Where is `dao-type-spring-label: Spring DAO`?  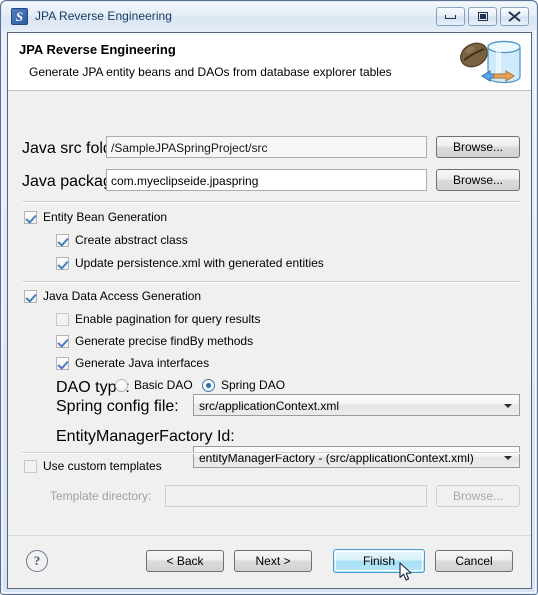
dao-type-spring-label: Spring DAO is located at coordinates (253, 385).